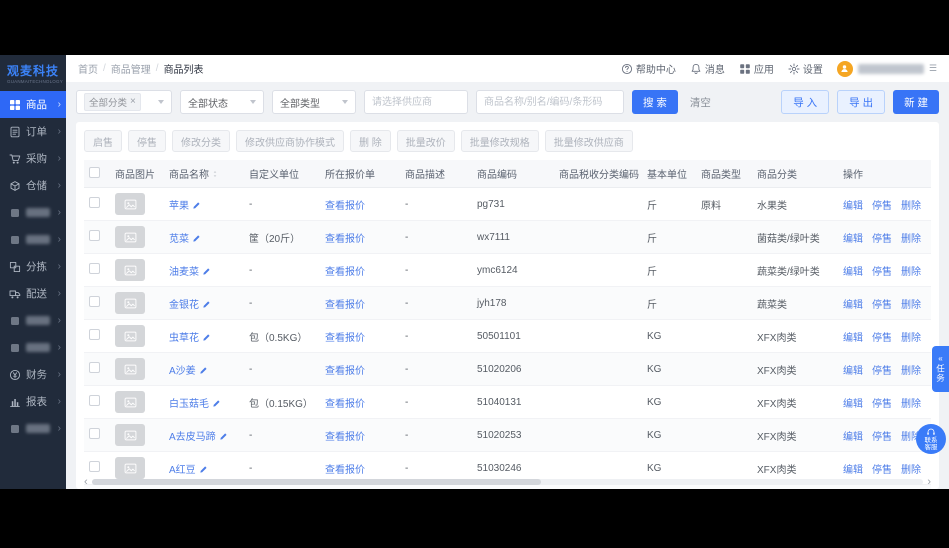 The image size is (949, 548). Describe the element at coordinates (861, 102) in the screenshot. I see `export-button: 导 出` at that location.